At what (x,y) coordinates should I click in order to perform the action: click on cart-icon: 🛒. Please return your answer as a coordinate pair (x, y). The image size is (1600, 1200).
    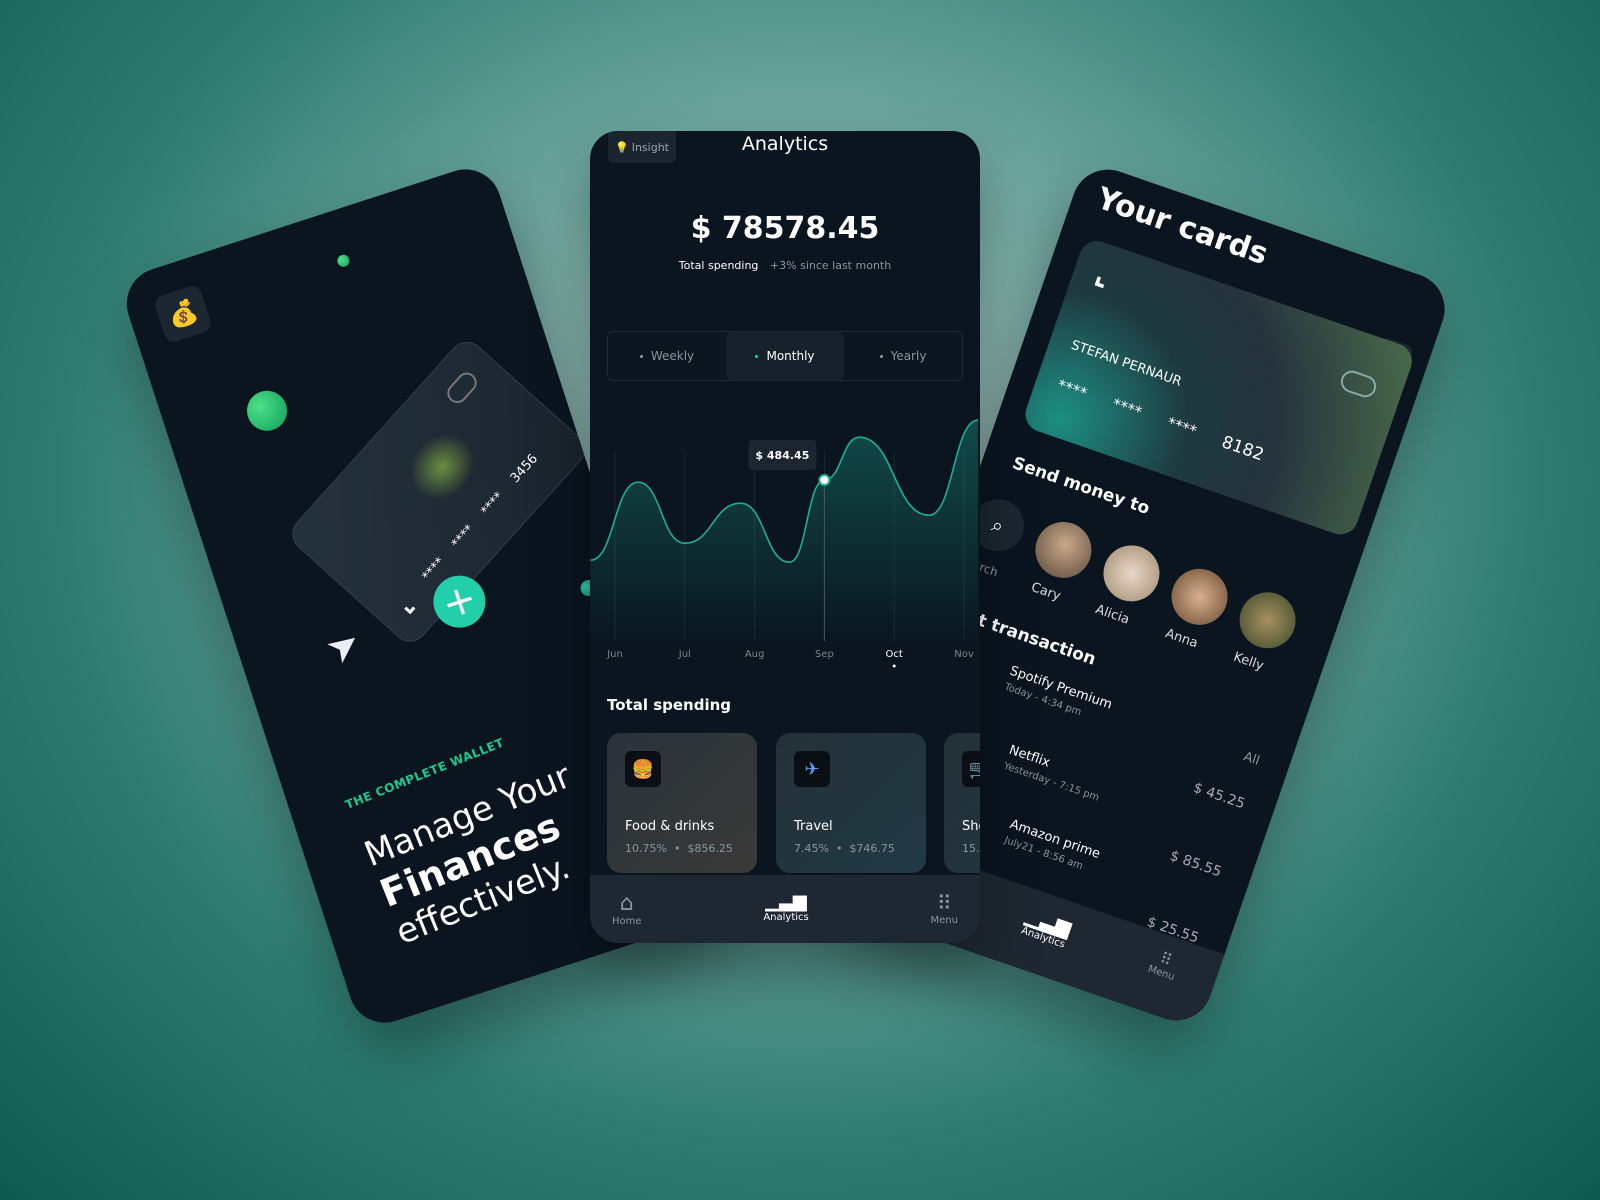
    Looking at the image, I should click on (971, 769).